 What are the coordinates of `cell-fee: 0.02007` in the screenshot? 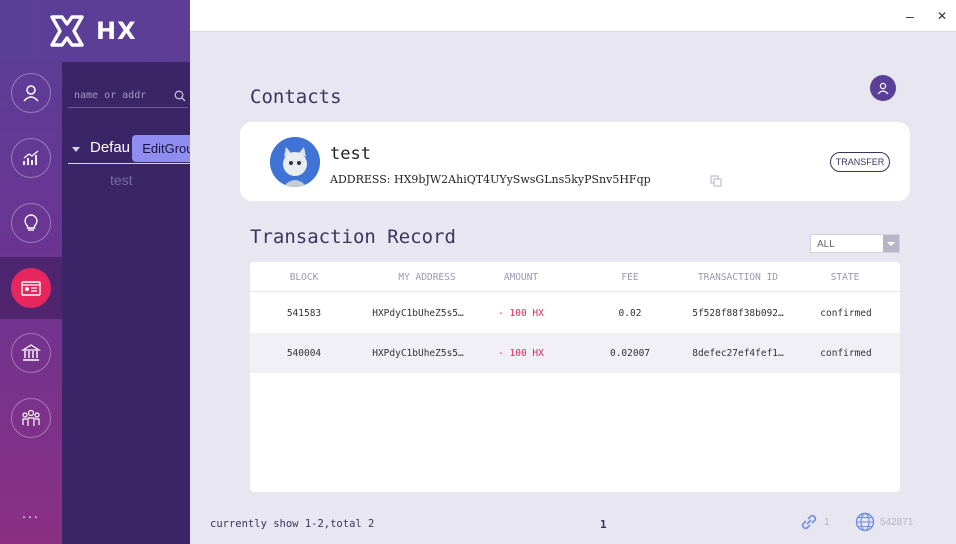 It's located at (630, 353).